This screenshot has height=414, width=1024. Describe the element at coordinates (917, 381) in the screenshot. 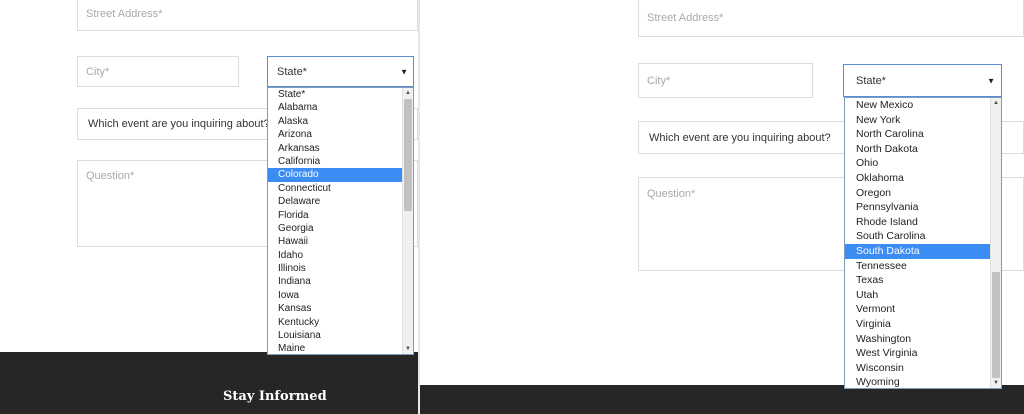

I see `state-option: Wyoming` at that location.